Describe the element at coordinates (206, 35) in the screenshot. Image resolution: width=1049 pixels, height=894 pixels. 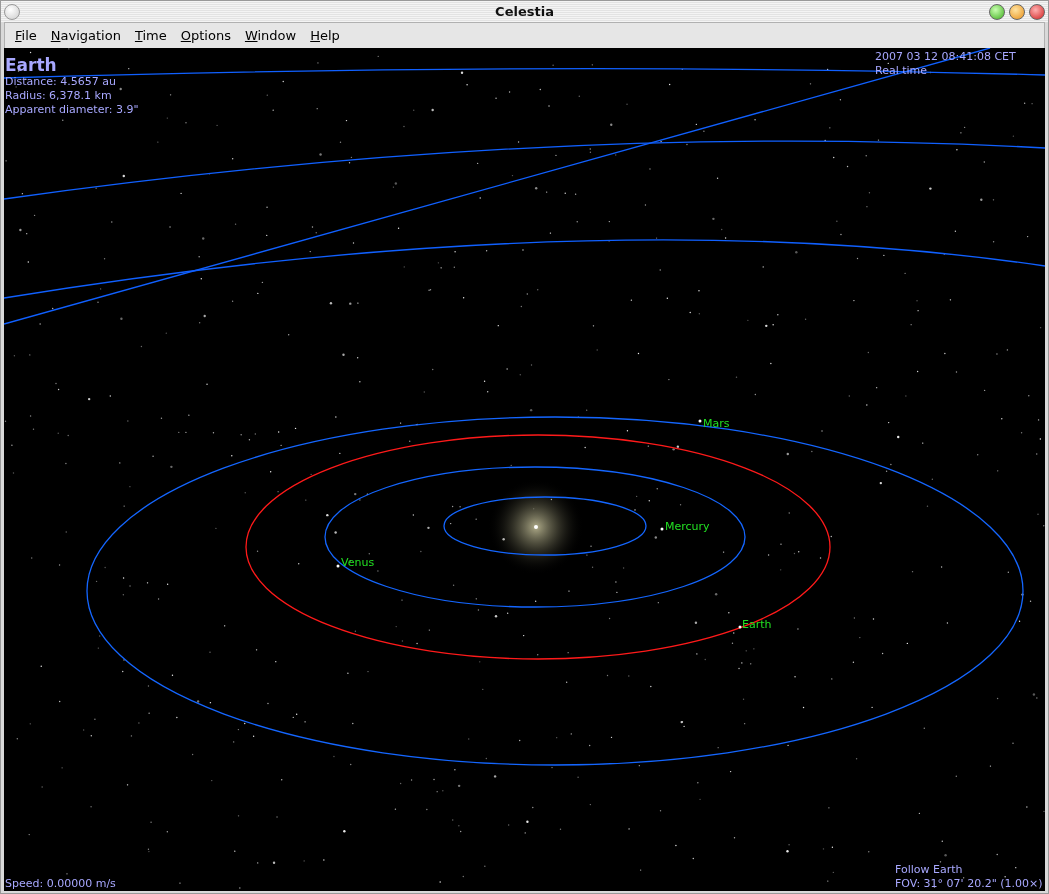
I see `menu-item: Options` at that location.